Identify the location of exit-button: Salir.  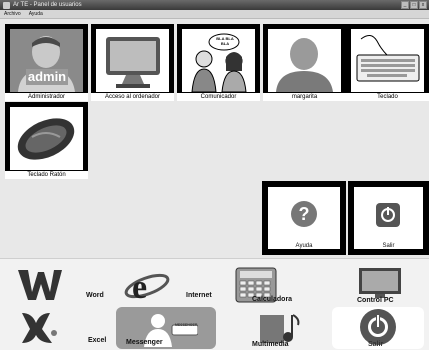
(388, 218).